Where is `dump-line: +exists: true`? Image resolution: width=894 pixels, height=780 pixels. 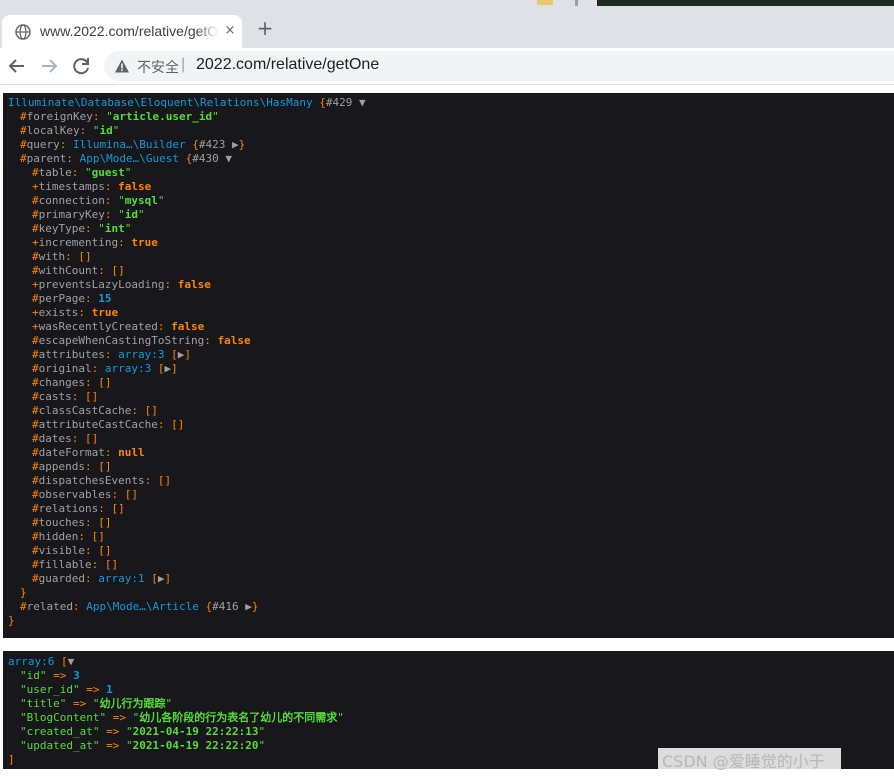 dump-line: +exists: true is located at coordinates (75, 313).